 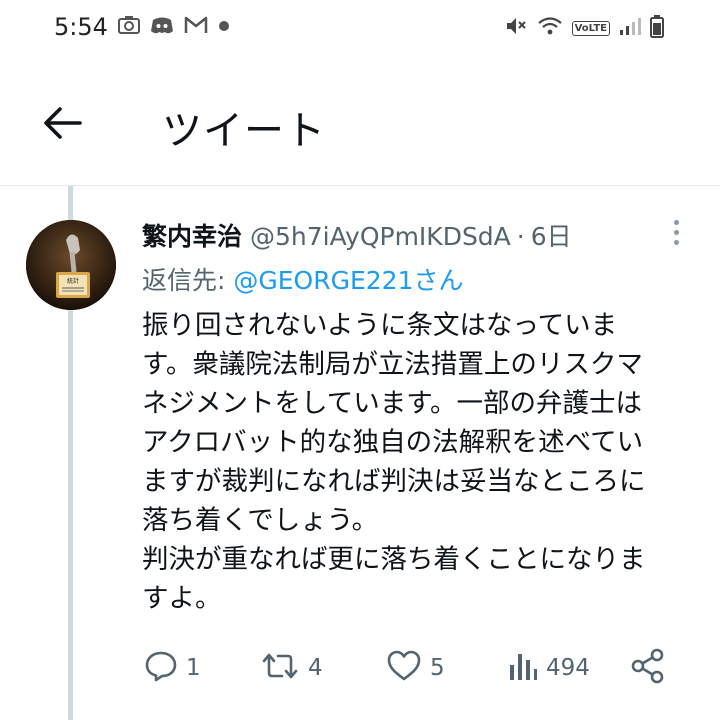 What do you see at coordinates (188, 280) in the screenshot?
I see `reply-prefix: 返信先:` at bounding box center [188, 280].